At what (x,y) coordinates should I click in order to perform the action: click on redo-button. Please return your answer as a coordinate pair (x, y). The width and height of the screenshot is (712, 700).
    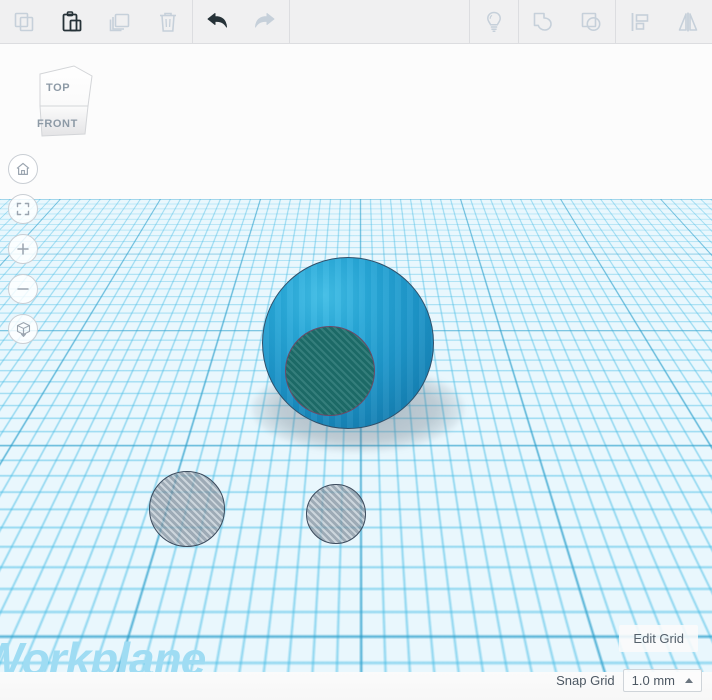
    Looking at the image, I should click on (265, 22).